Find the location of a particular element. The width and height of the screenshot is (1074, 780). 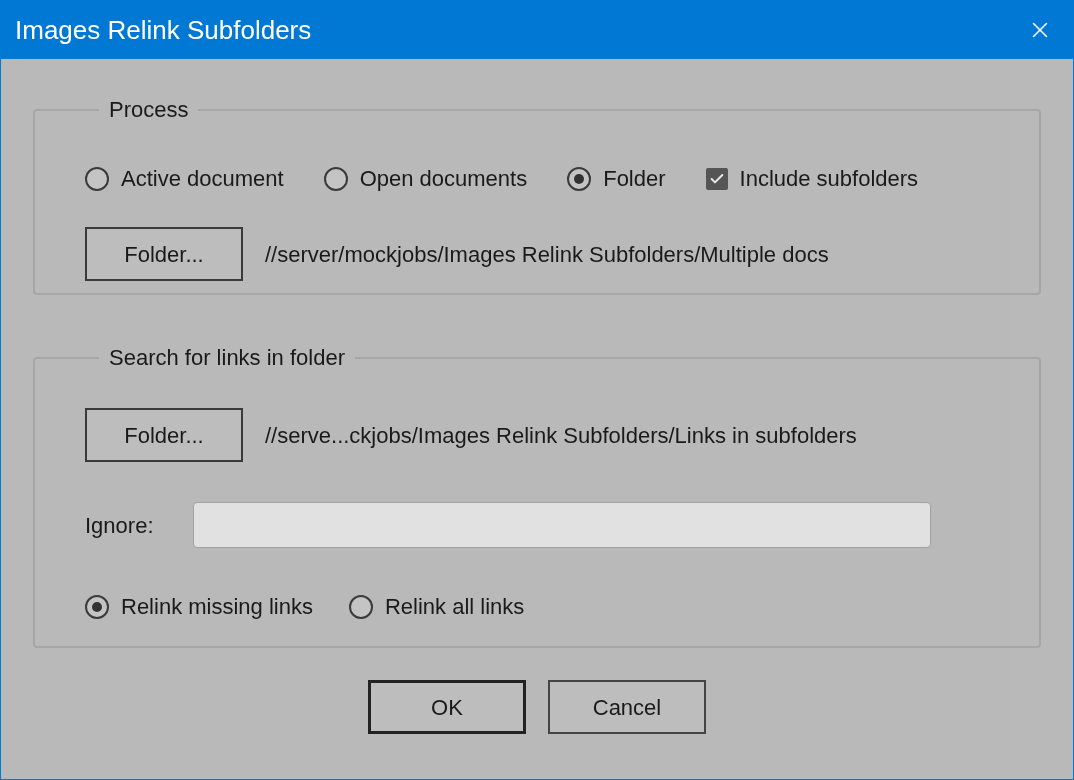

group-label: Search for links in folder is located at coordinates (227, 358).